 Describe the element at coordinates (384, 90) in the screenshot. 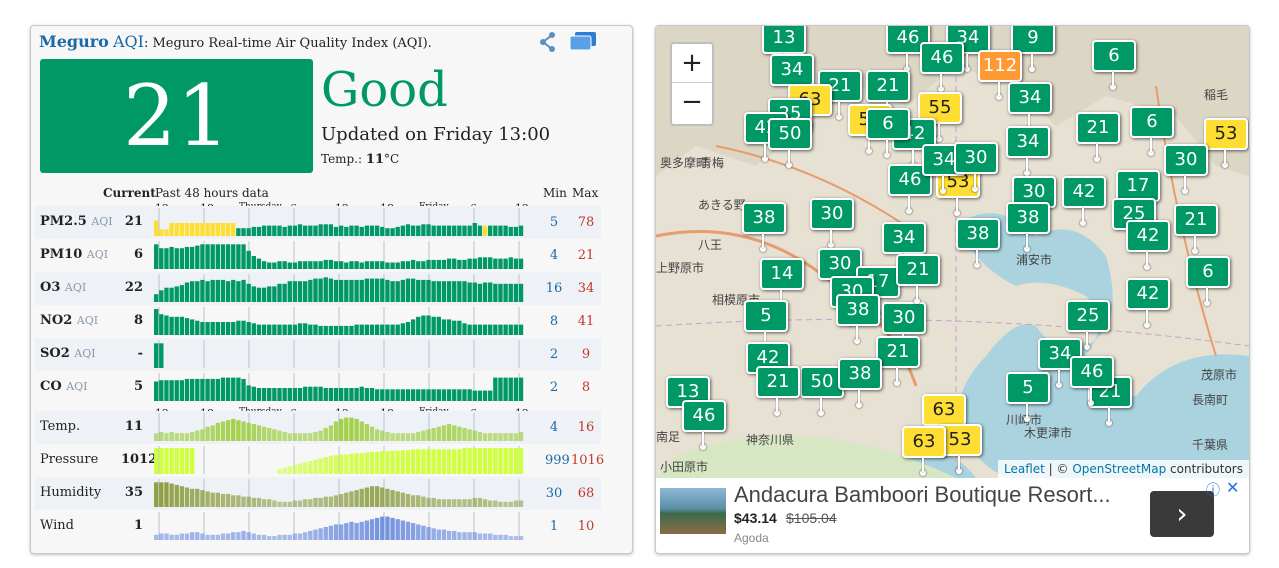

I see `aqi-level: Good` at that location.